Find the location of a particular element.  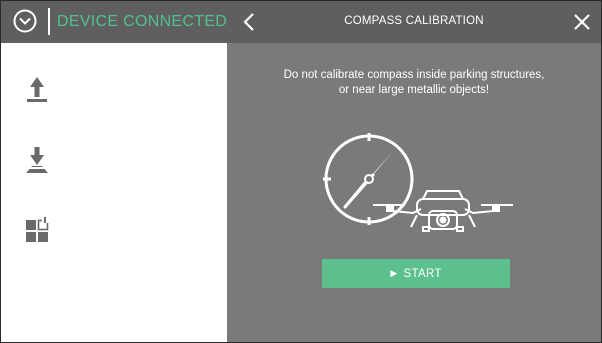

start-label: START is located at coordinates (422, 274).